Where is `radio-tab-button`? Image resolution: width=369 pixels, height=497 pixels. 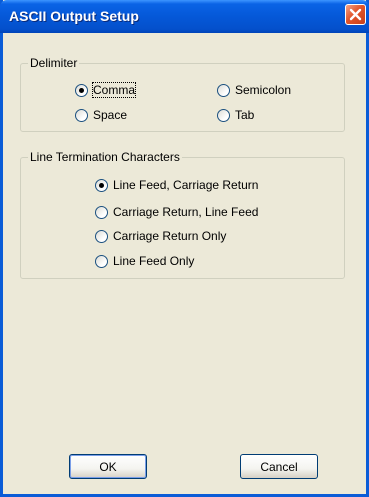
radio-tab-button is located at coordinates (223, 115).